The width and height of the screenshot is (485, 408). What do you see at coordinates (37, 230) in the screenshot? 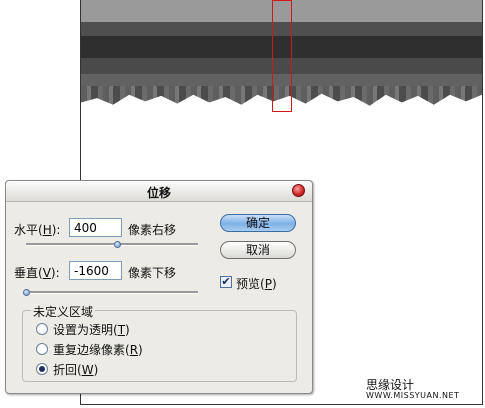
I see `horizontal-label: 水平(H):` at bounding box center [37, 230].